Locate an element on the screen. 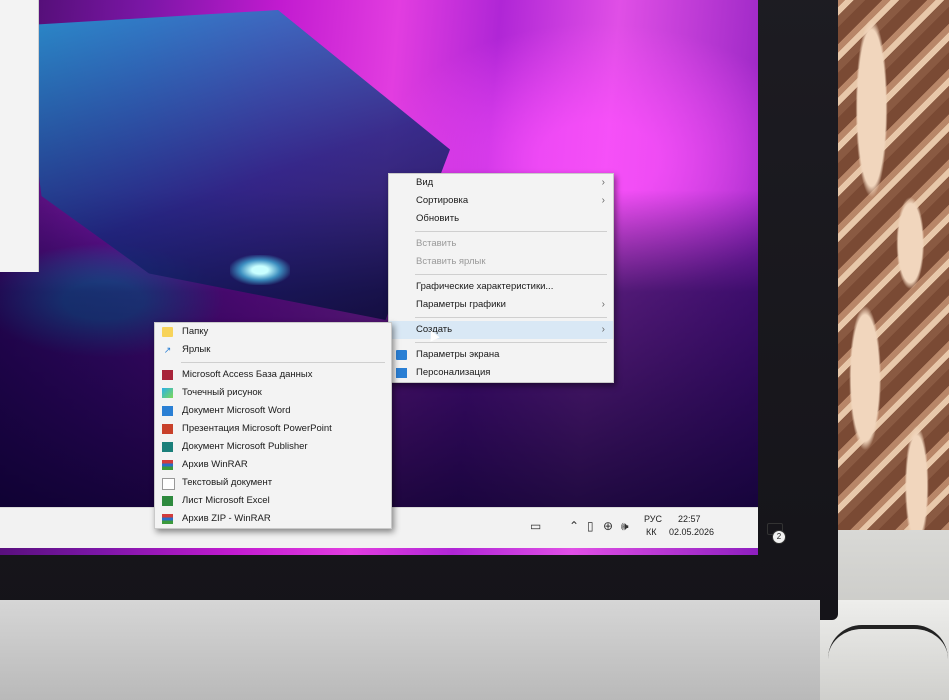 Image resolution: width=949 pixels, height=700 pixels. task-view-icon: ▭ is located at coordinates (535, 526).